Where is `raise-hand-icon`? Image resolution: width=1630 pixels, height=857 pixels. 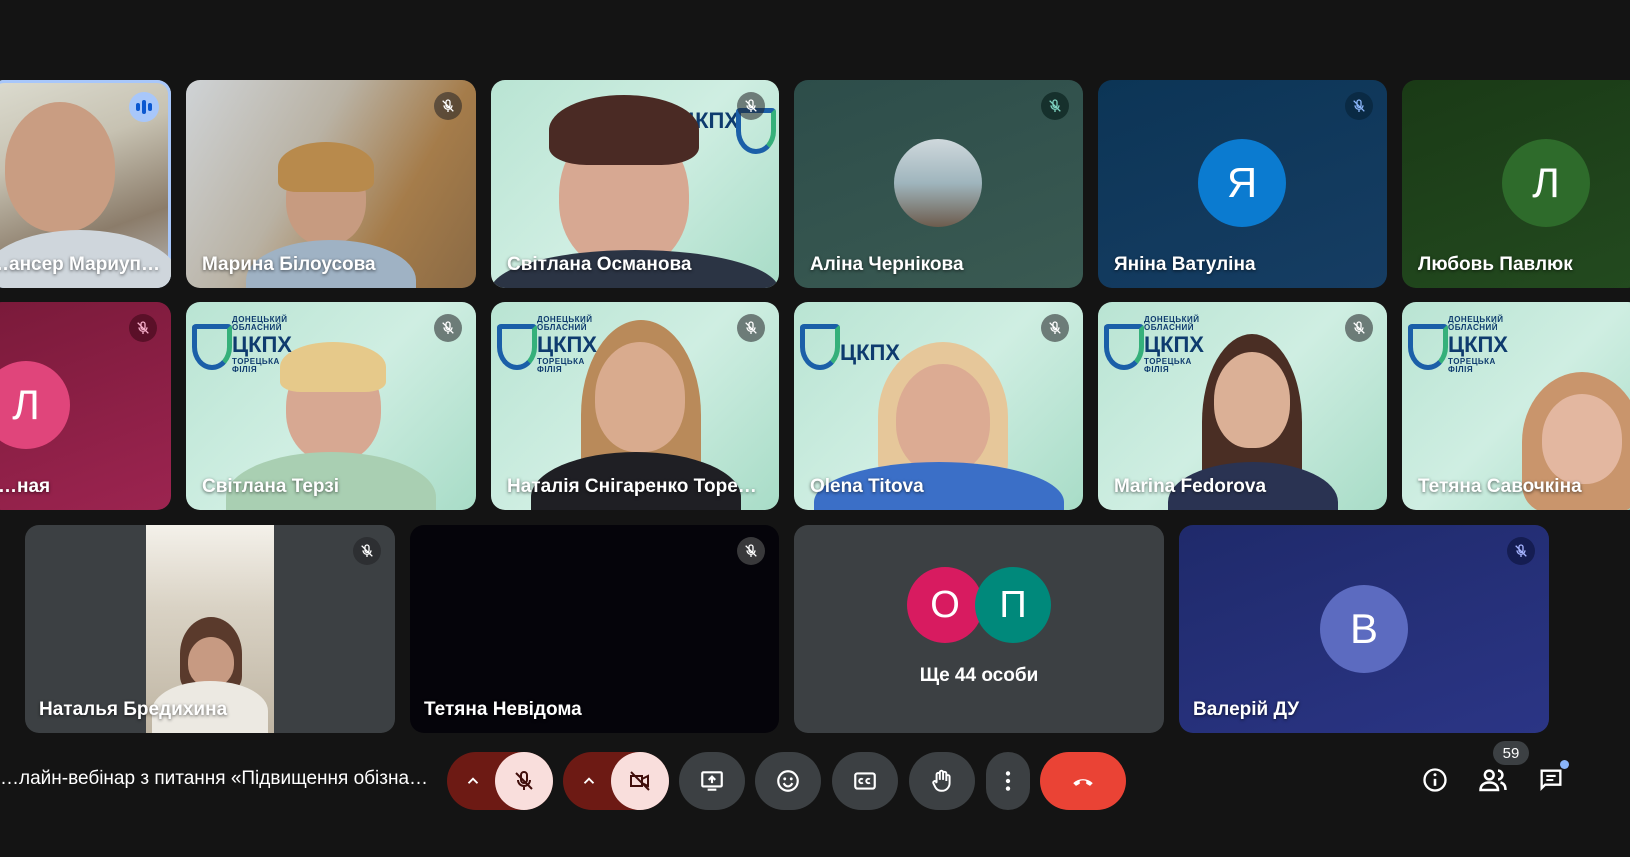
raise-hand-icon is located at coordinates (941, 780).